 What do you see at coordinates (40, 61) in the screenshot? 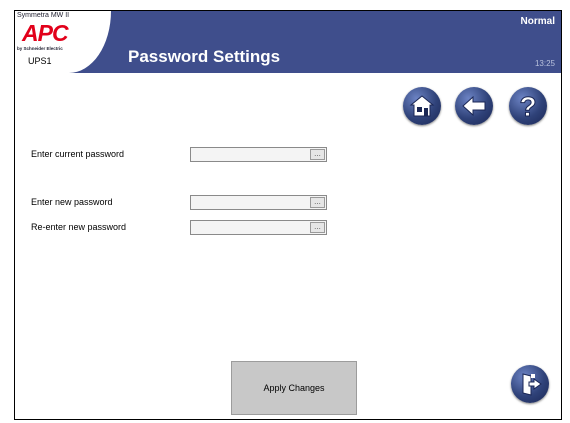
I see `device-name: UPS1` at bounding box center [40, 61].